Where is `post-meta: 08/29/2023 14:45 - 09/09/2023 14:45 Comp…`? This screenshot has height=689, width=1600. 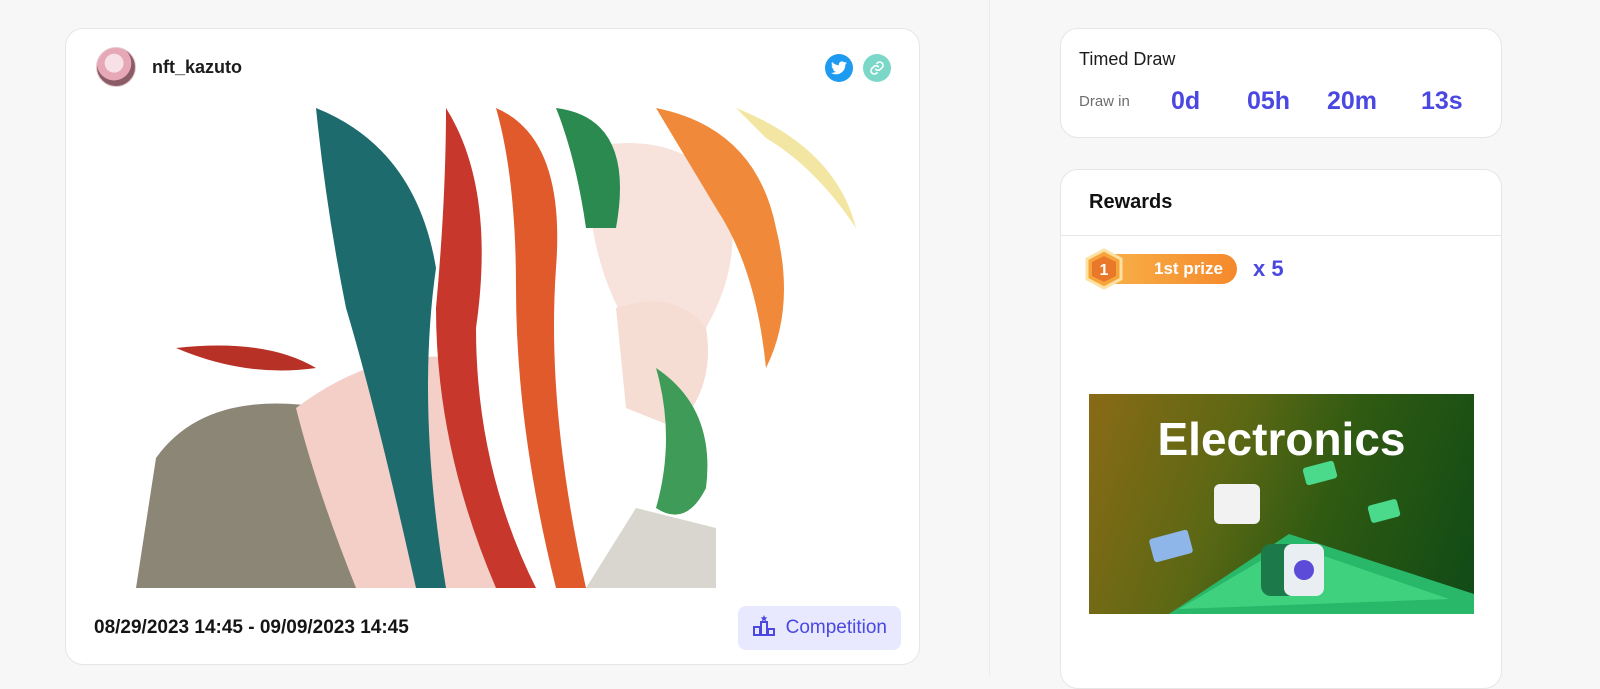 post-meta: 08/29/2023 14:45 - 09/09/2023 14:45 Comp… is located at coordinates (497, 628).